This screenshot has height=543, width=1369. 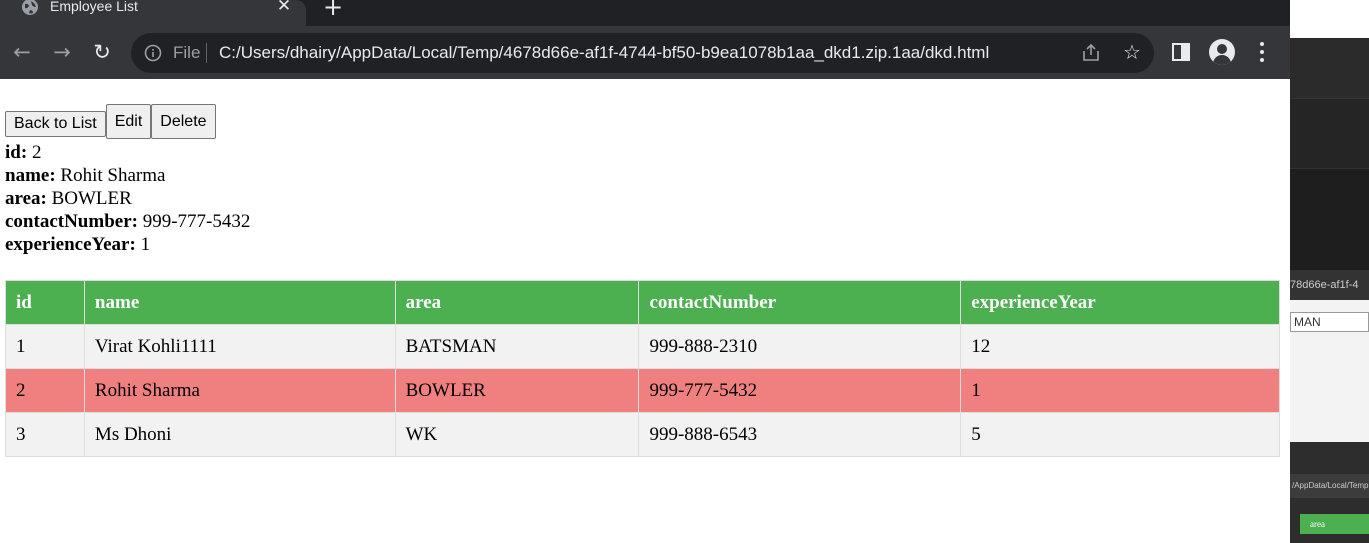 What do you see at coordinates (187, 52) in the screenshot?
I see `file-label: File` at bounding box center [187, 52].